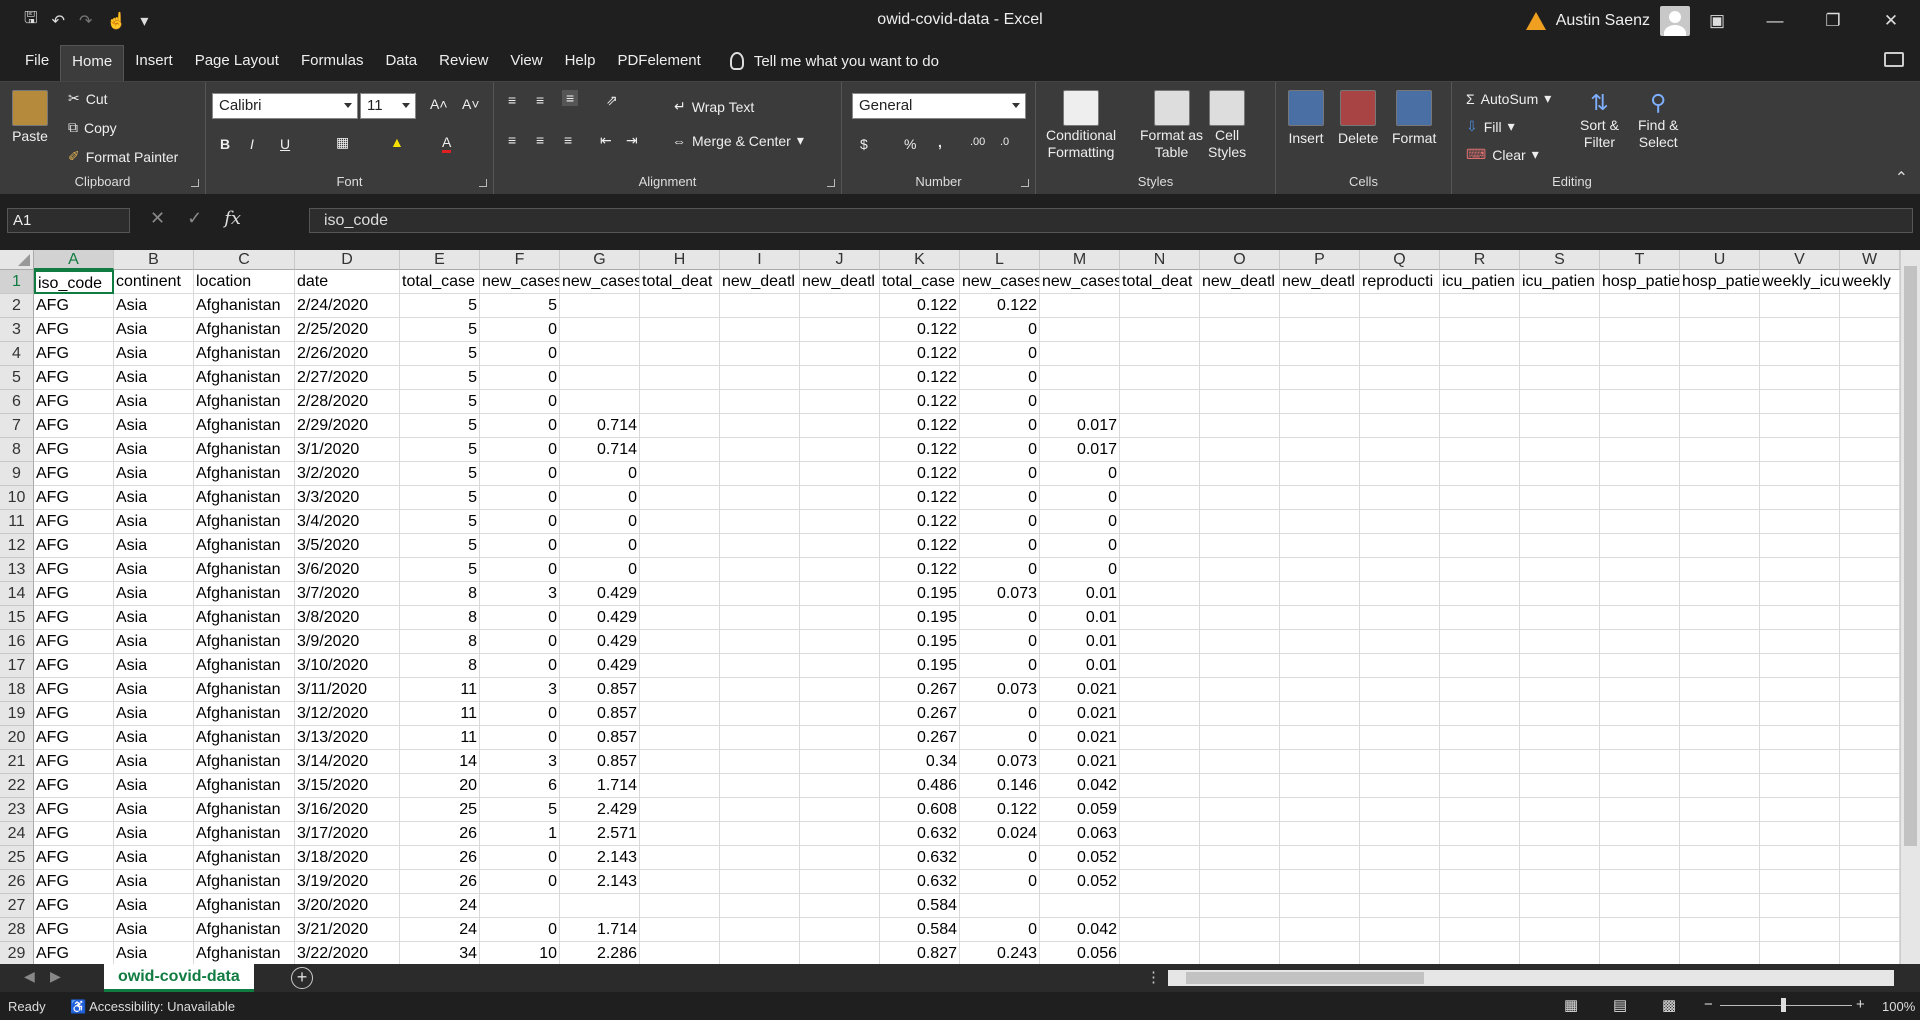  I want to click on column-header-v: V, so click(1800, 260).